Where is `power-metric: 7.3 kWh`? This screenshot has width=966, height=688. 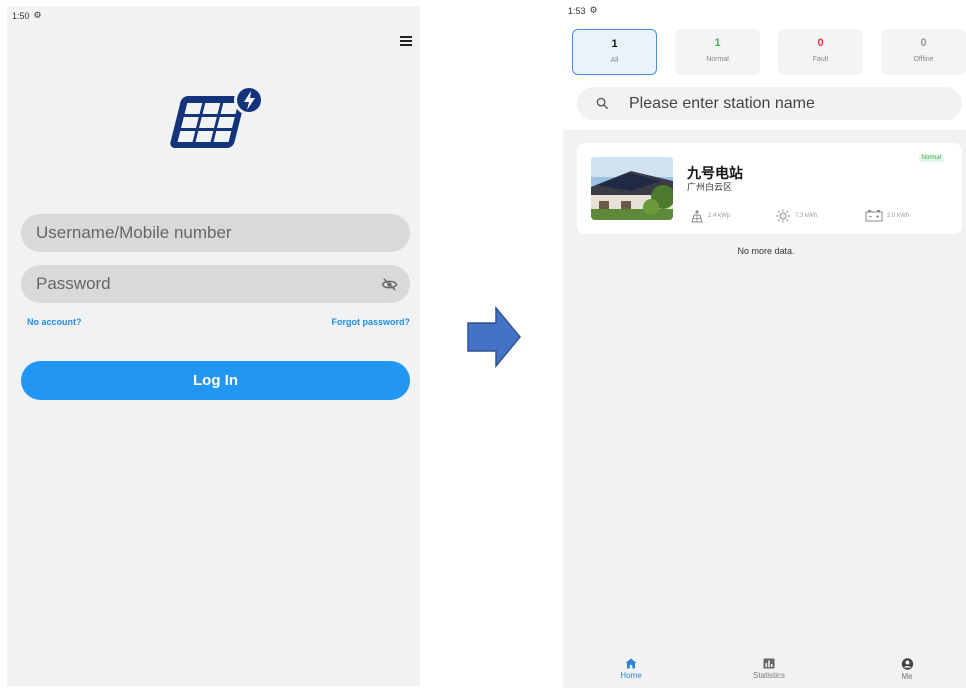
power-metric: 7.3 kWh is located at coordinates (796, 216).